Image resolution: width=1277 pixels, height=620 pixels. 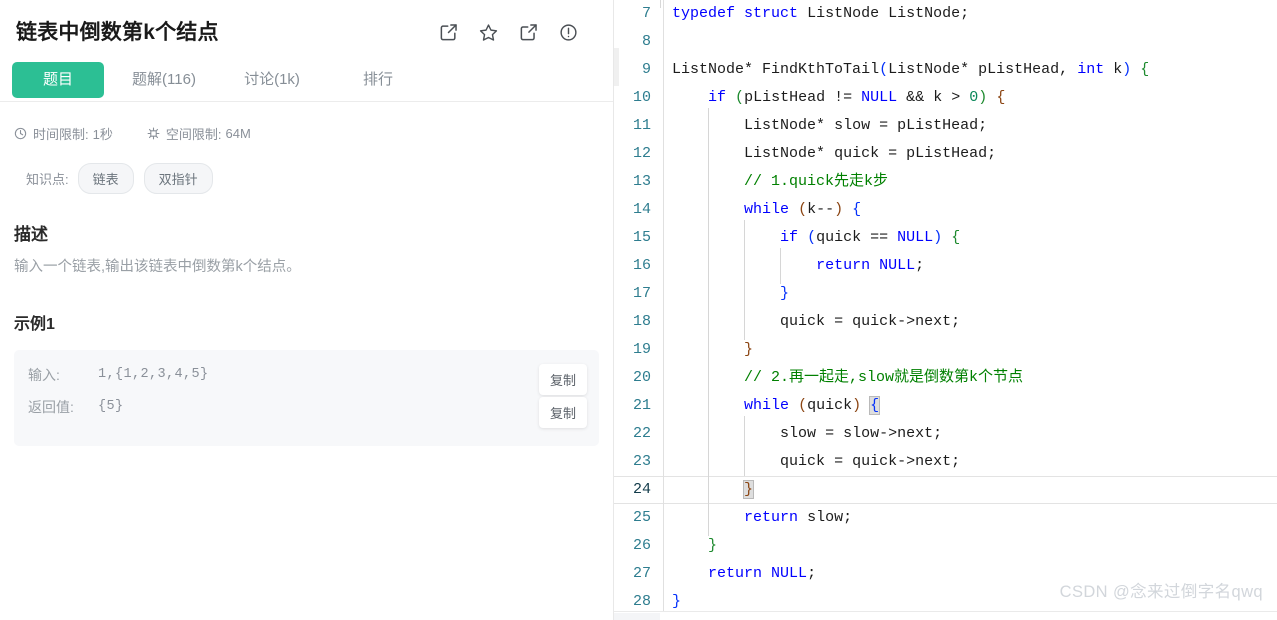 What do you see at coordinates (641, 293) in the screenshot?
I see `line-number: 17` at bounding box center [641, 293].